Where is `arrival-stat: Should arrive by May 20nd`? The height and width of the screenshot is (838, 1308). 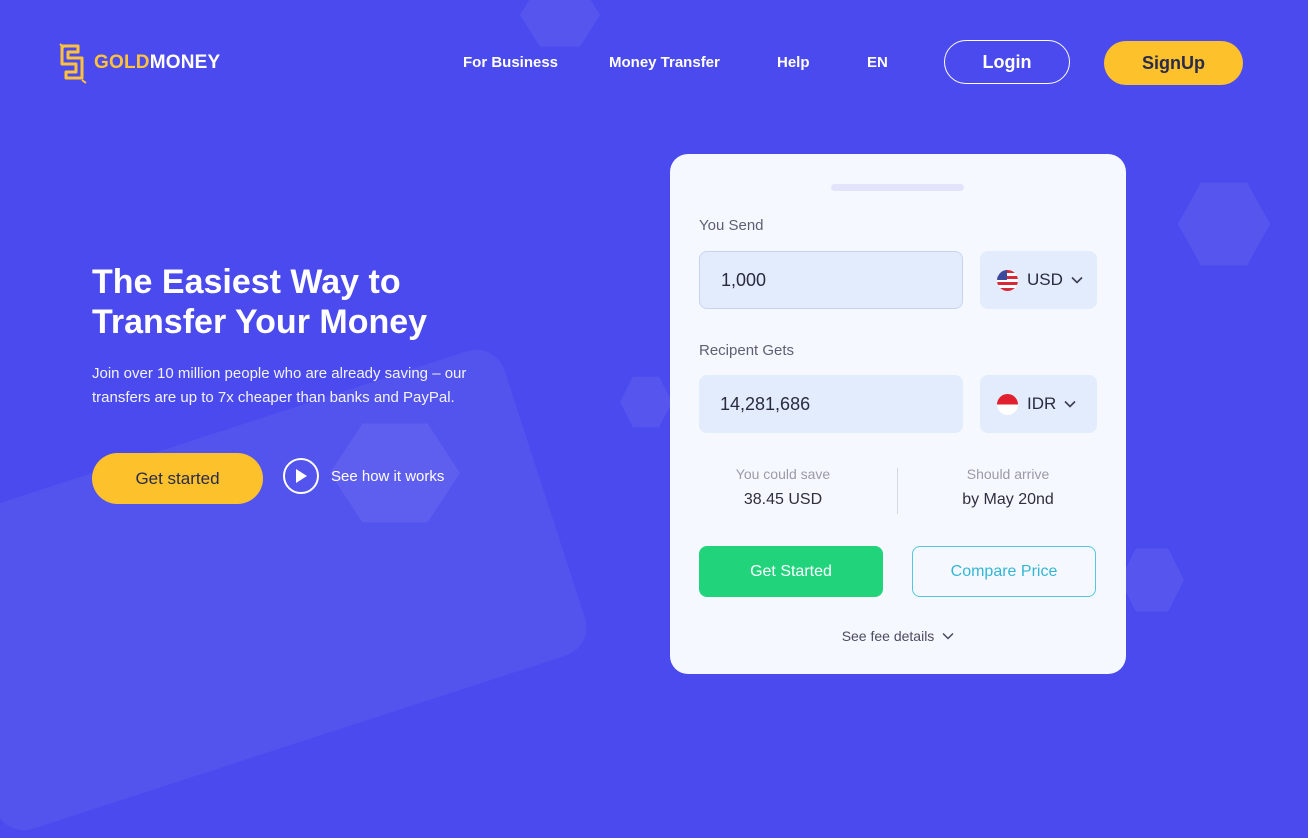
arrival-stat: Should arrive by May 20nd is located at coordinates (1008, 487).